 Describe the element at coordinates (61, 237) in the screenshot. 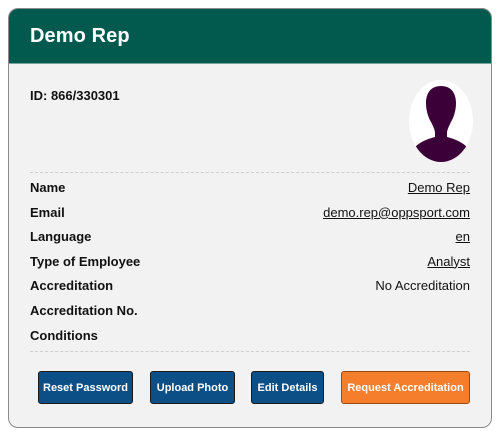

I see `language-label: Language` at that location.